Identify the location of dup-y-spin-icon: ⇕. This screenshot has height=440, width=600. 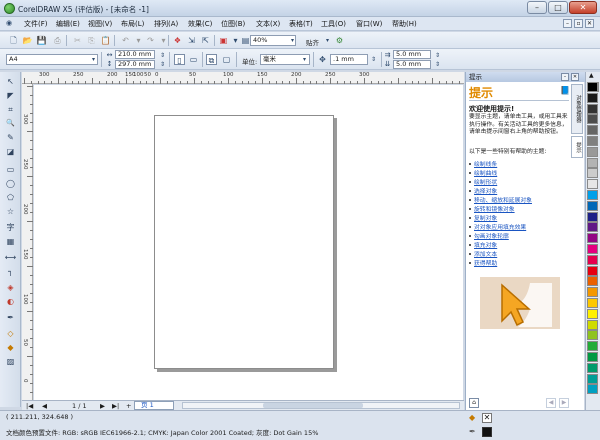
(437, 64).